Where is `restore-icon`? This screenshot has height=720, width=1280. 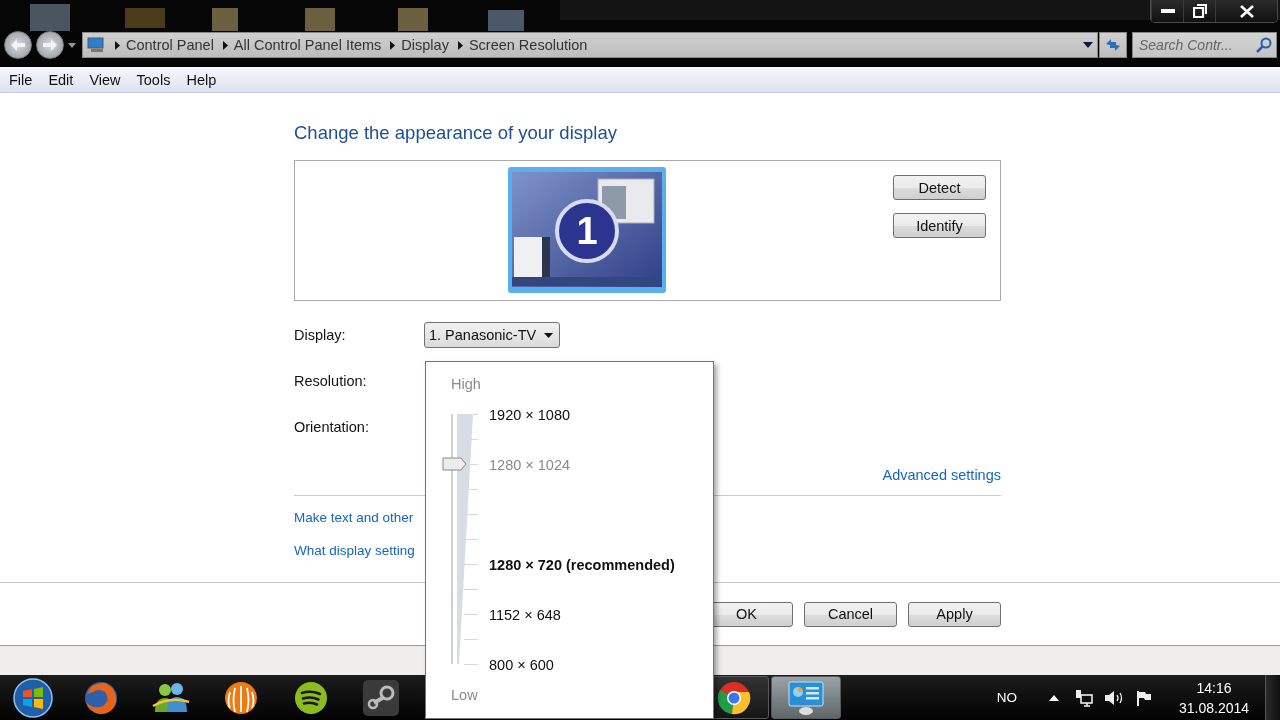 restore-icon is located at coordinates (1199, 11).